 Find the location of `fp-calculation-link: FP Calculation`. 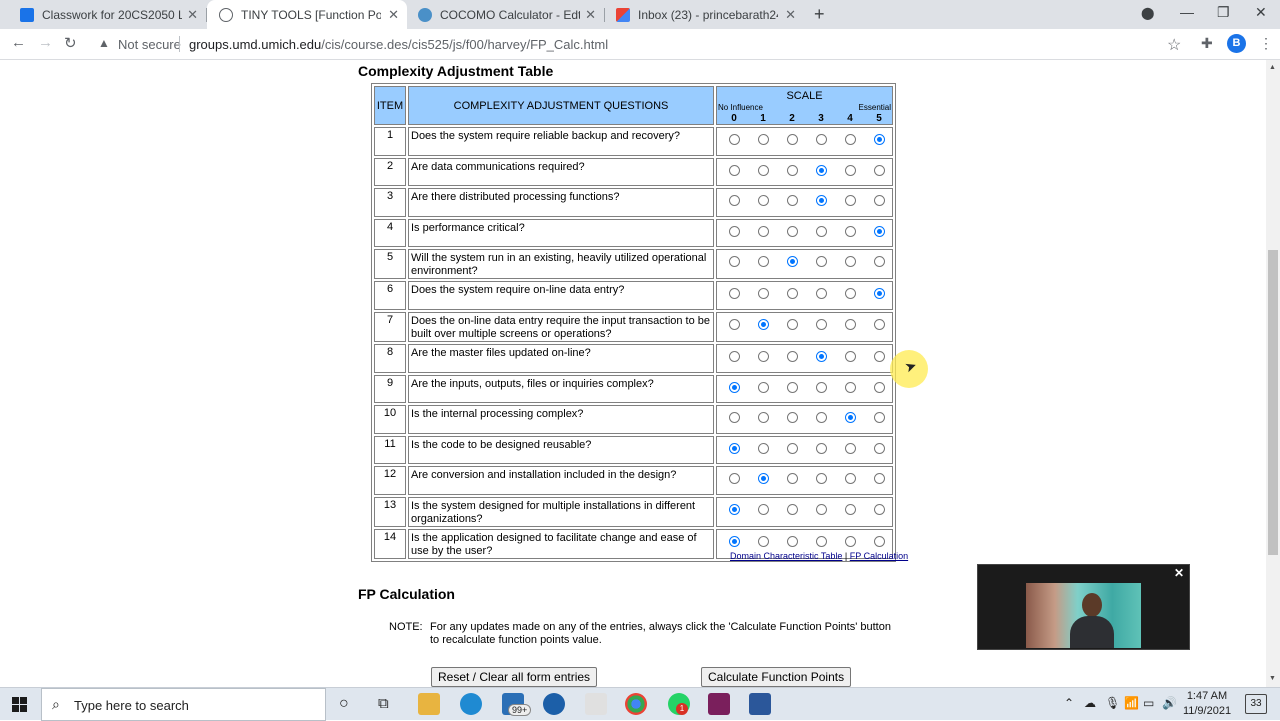

fp-calculation-link: FP Calculation is located at coordinates (879, 556).